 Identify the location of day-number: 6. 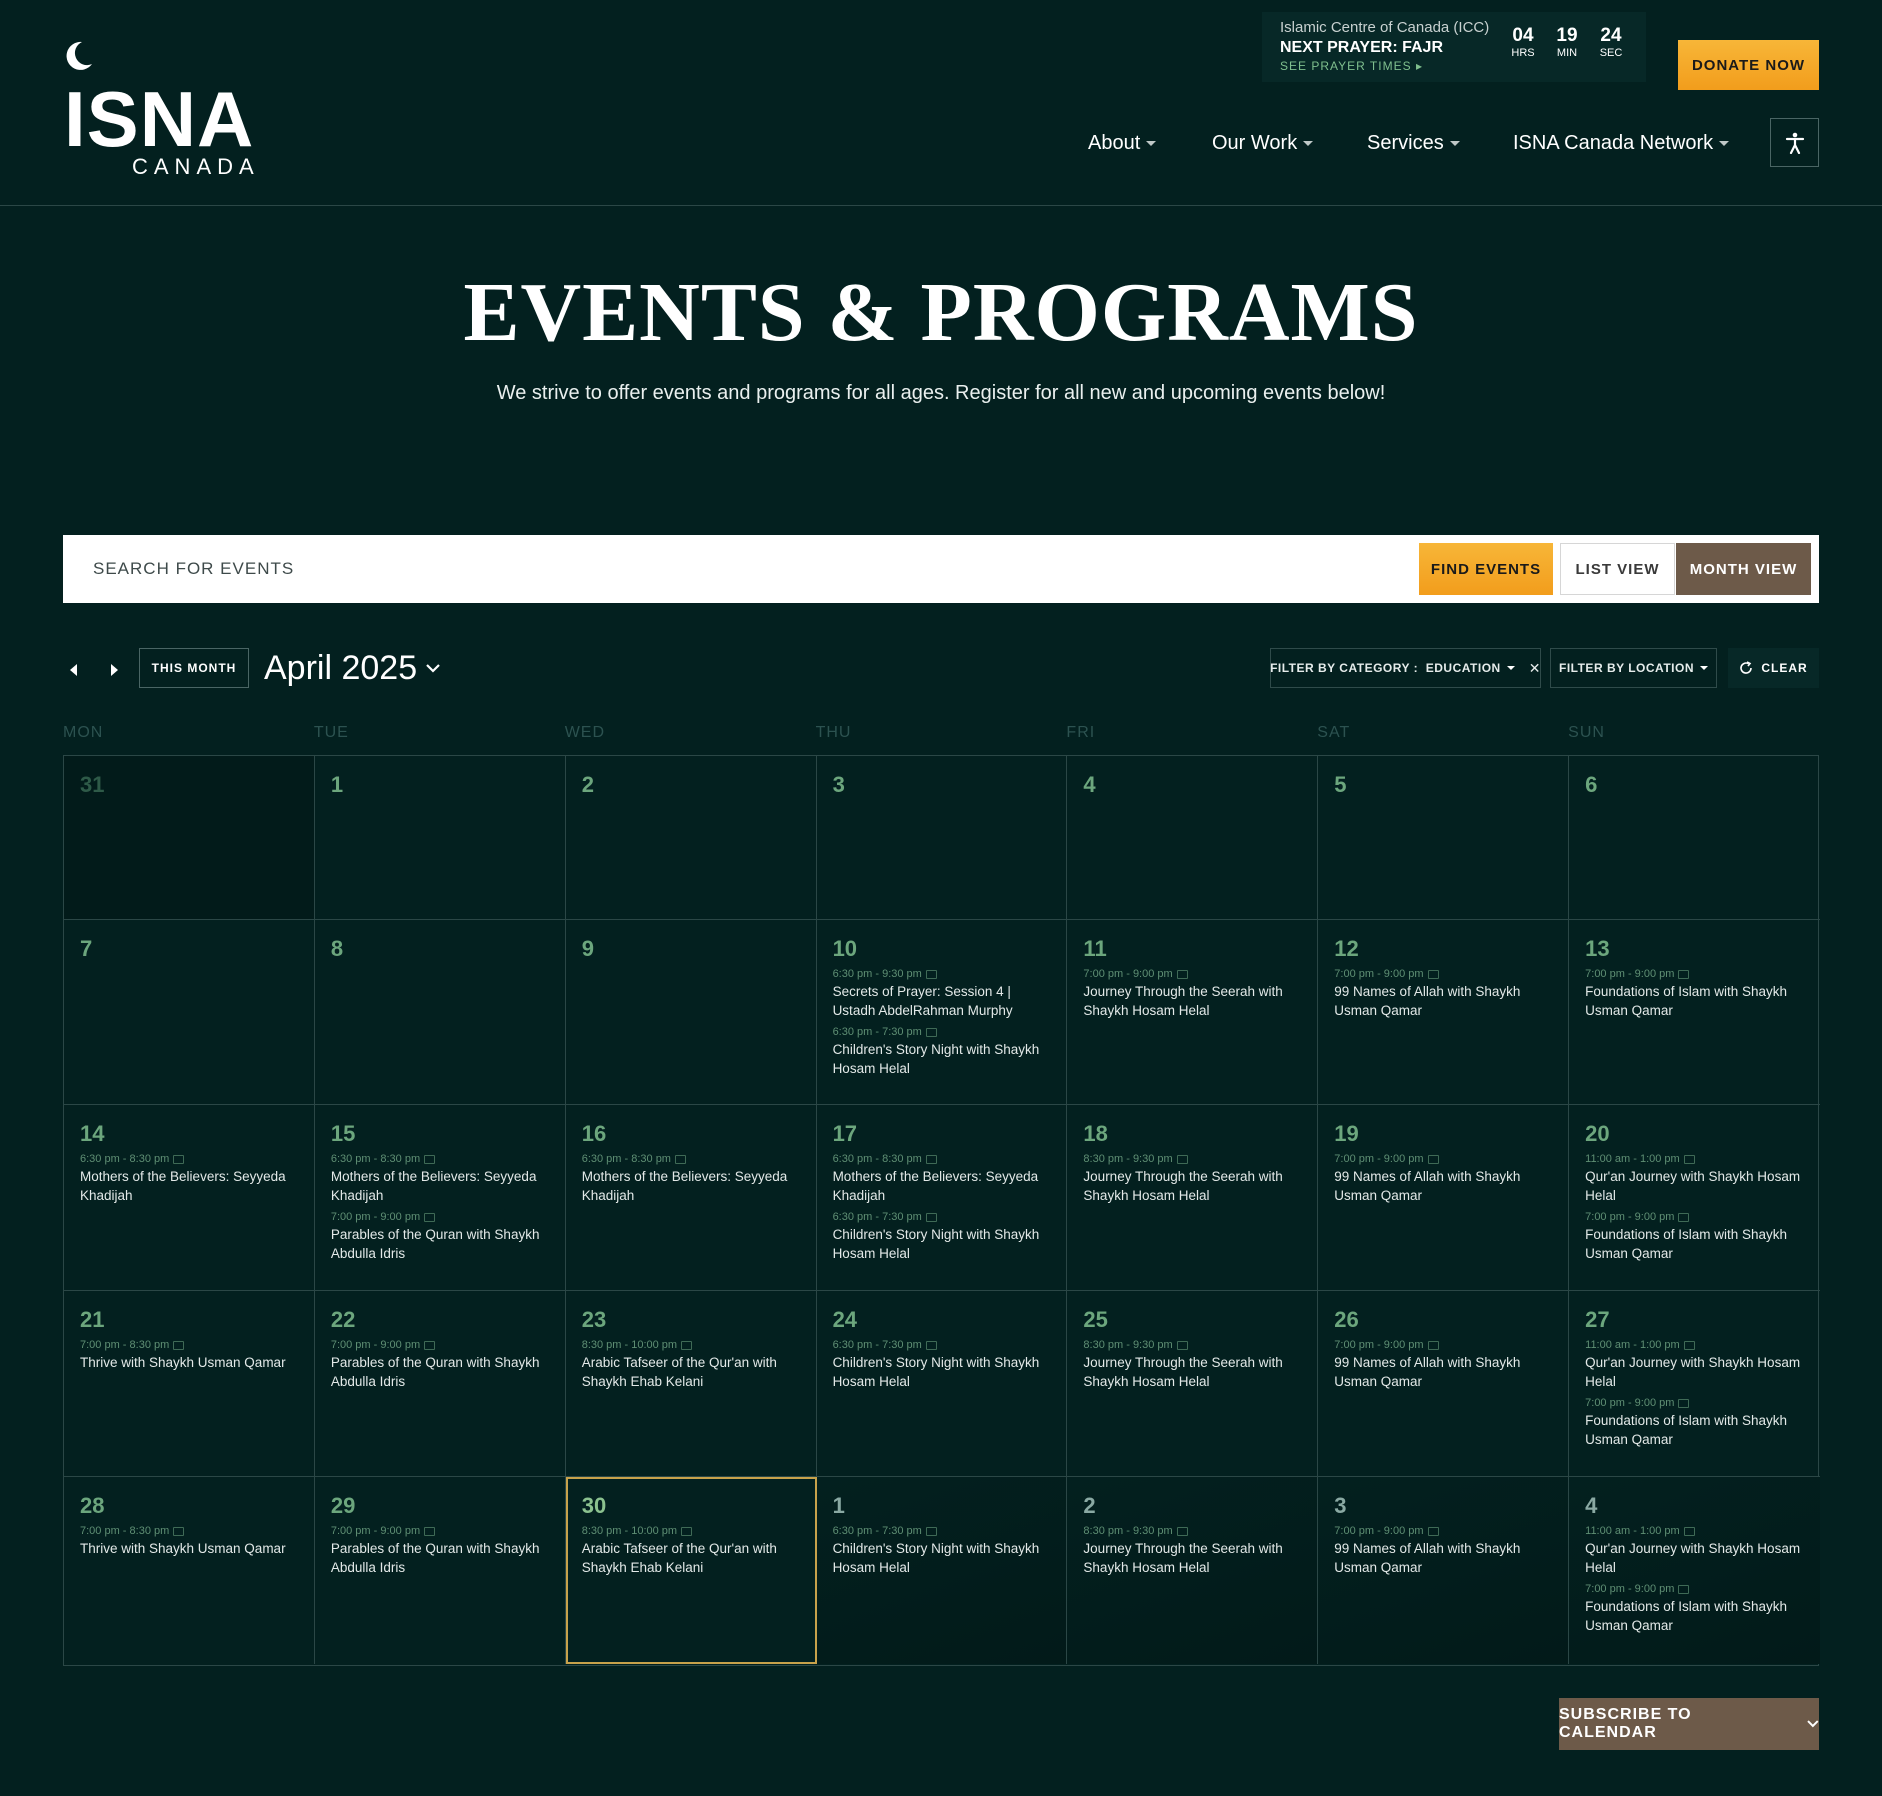
(1694, 785).